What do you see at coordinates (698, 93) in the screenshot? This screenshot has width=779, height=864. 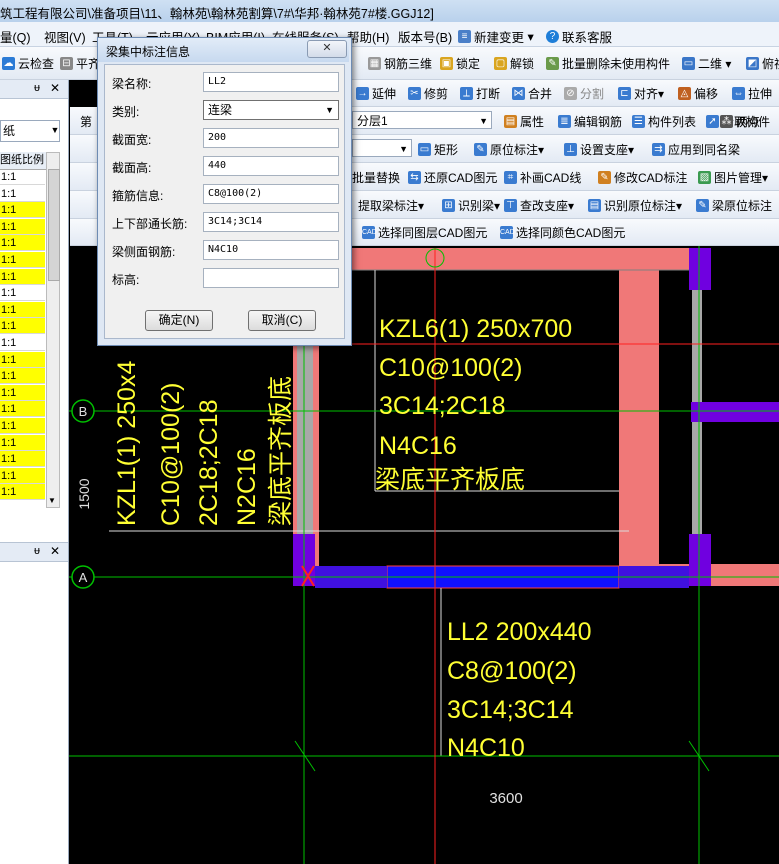 I see `offset-button: ◬ 偏移` at bounding box center [698, 93].